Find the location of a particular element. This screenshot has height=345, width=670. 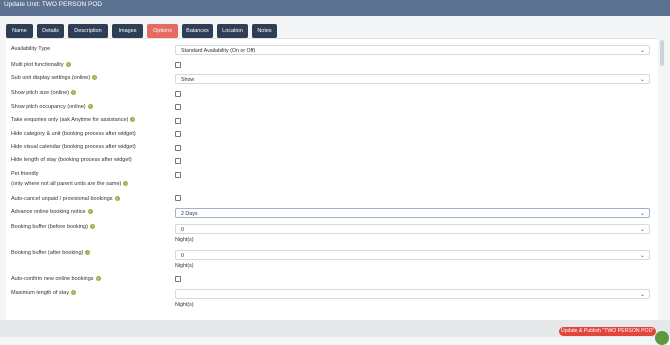

window-title: Update Unit: TWO PERSON POD is located at coordinates (53, 4).